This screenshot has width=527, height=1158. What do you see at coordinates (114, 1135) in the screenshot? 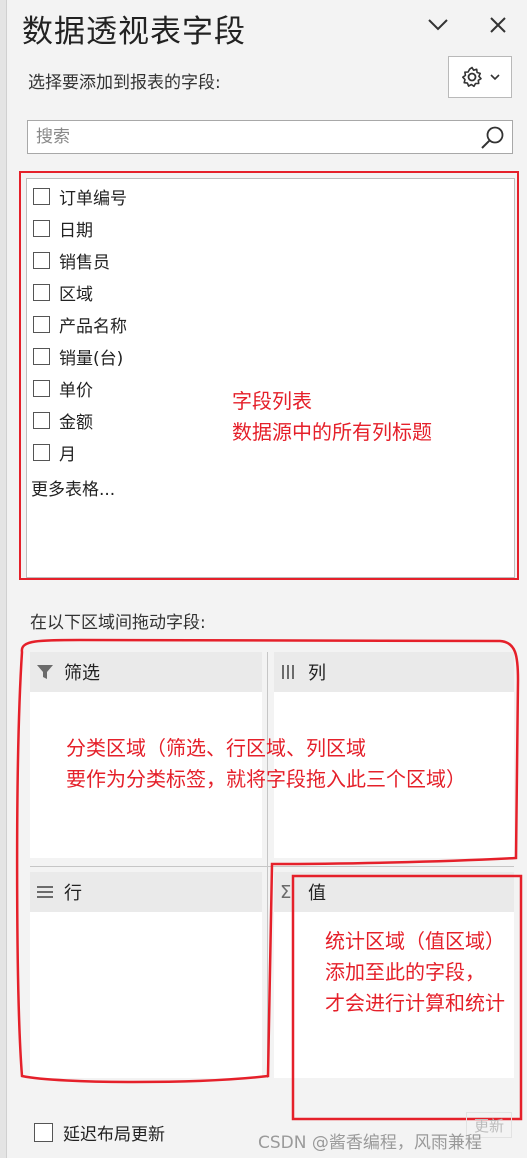
I see `defer-layout-label: 延迟布局更新` at bounding box center [114, 1135].